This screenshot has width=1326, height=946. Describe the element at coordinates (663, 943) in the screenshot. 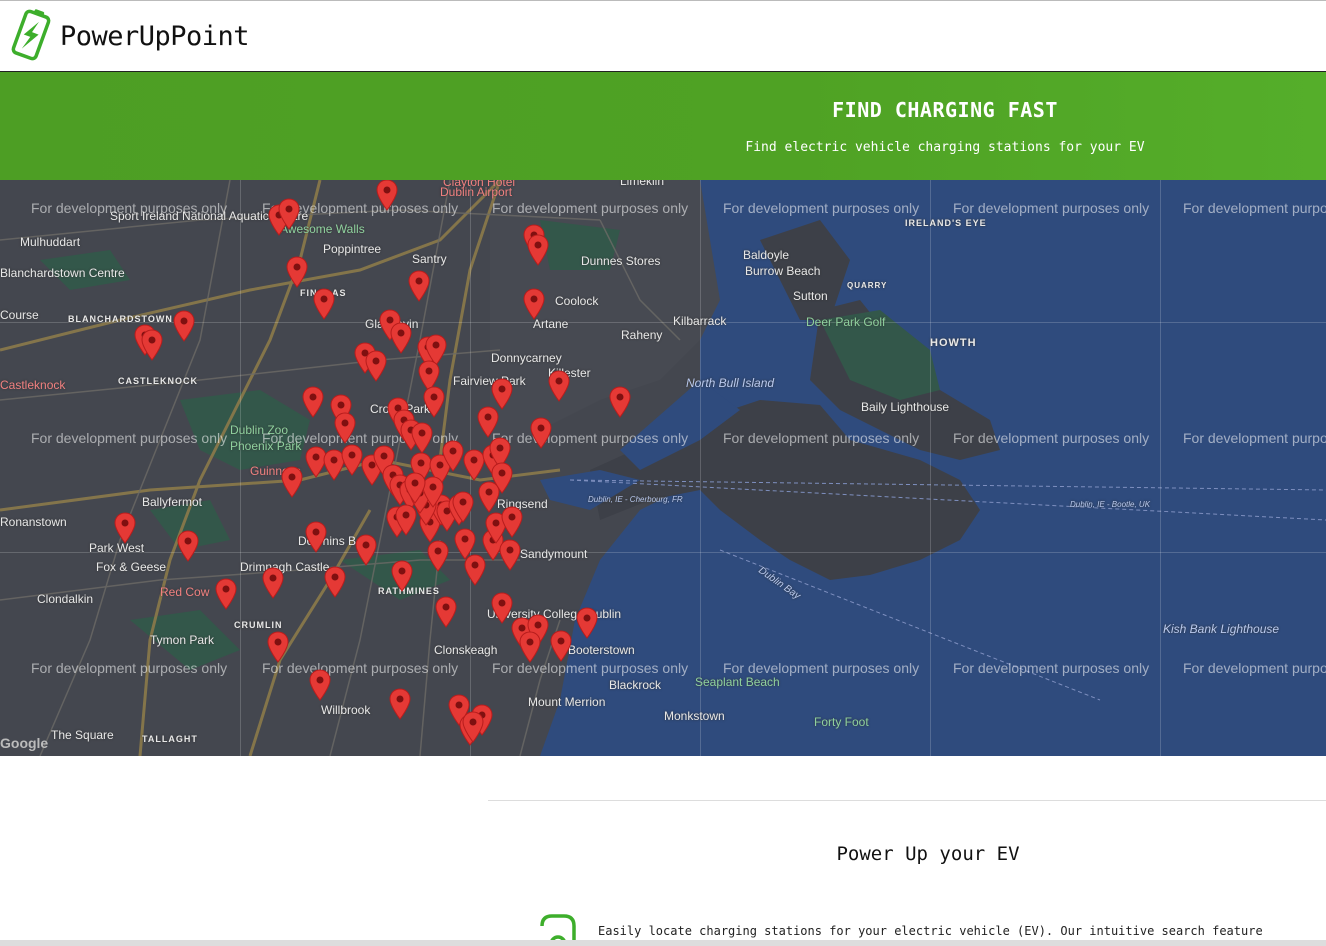

I see `horizontal-scrollbar` at that location.